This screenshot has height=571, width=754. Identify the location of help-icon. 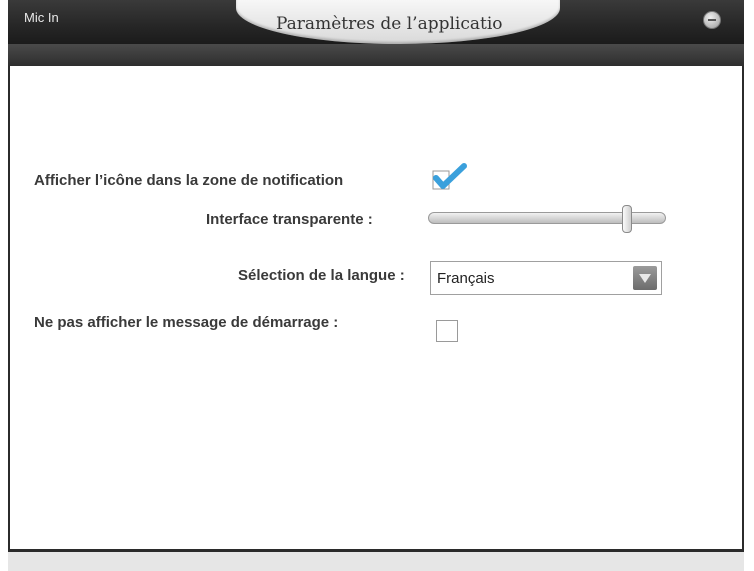
(712, 20).